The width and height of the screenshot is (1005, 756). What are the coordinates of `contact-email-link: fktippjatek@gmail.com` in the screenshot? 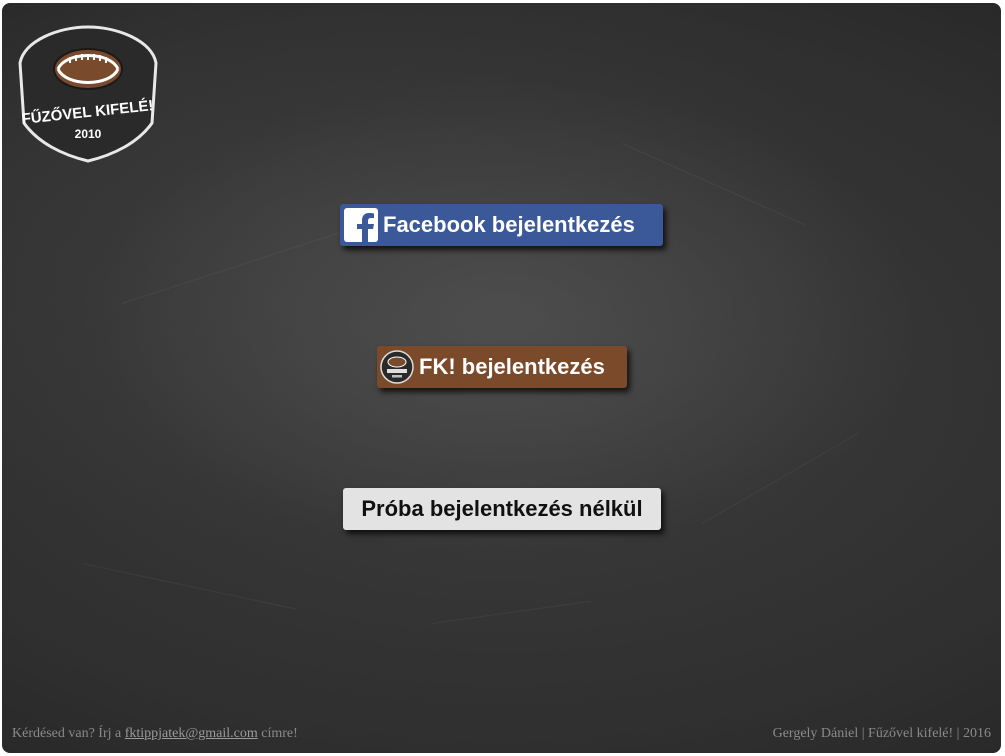 It's located at (191, 733).